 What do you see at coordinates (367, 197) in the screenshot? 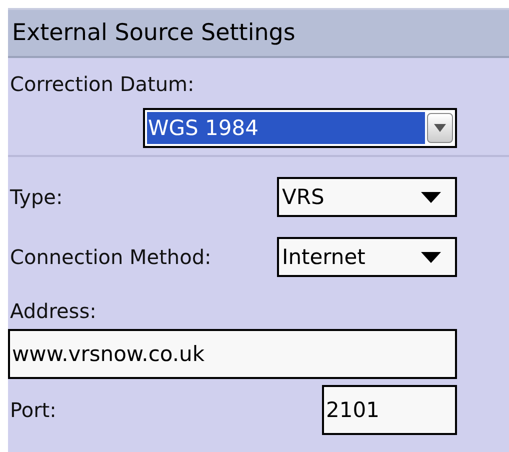
I see `dropdown: VRS` at bounding box center [367, 197].